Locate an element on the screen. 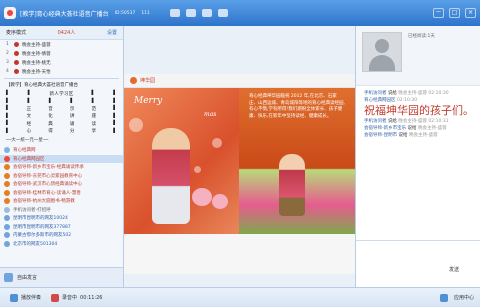 Image resolution: width=480 pixels, height=307 pixels. mic-queue-item: 2 晚会主持-倩蓉 is located at coordinates (61, 53).